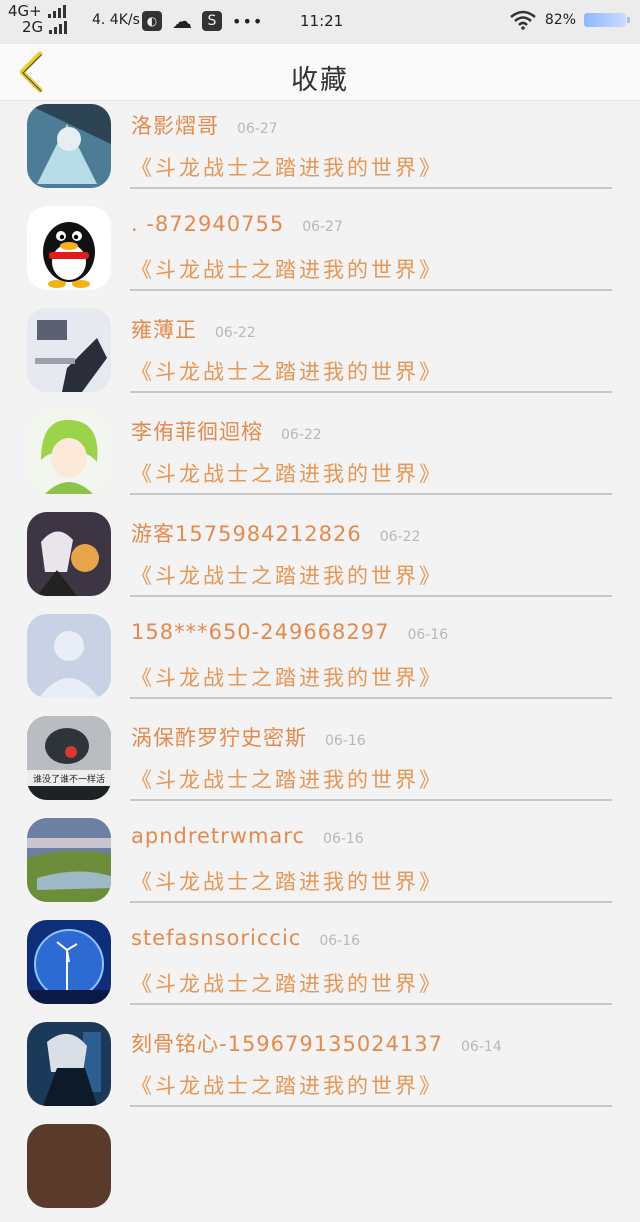  I want to click on list-item: 刻骨铭心-159679135024137 06-14 《斗龙战士之踏进我的世界》, so click(320, 1069).